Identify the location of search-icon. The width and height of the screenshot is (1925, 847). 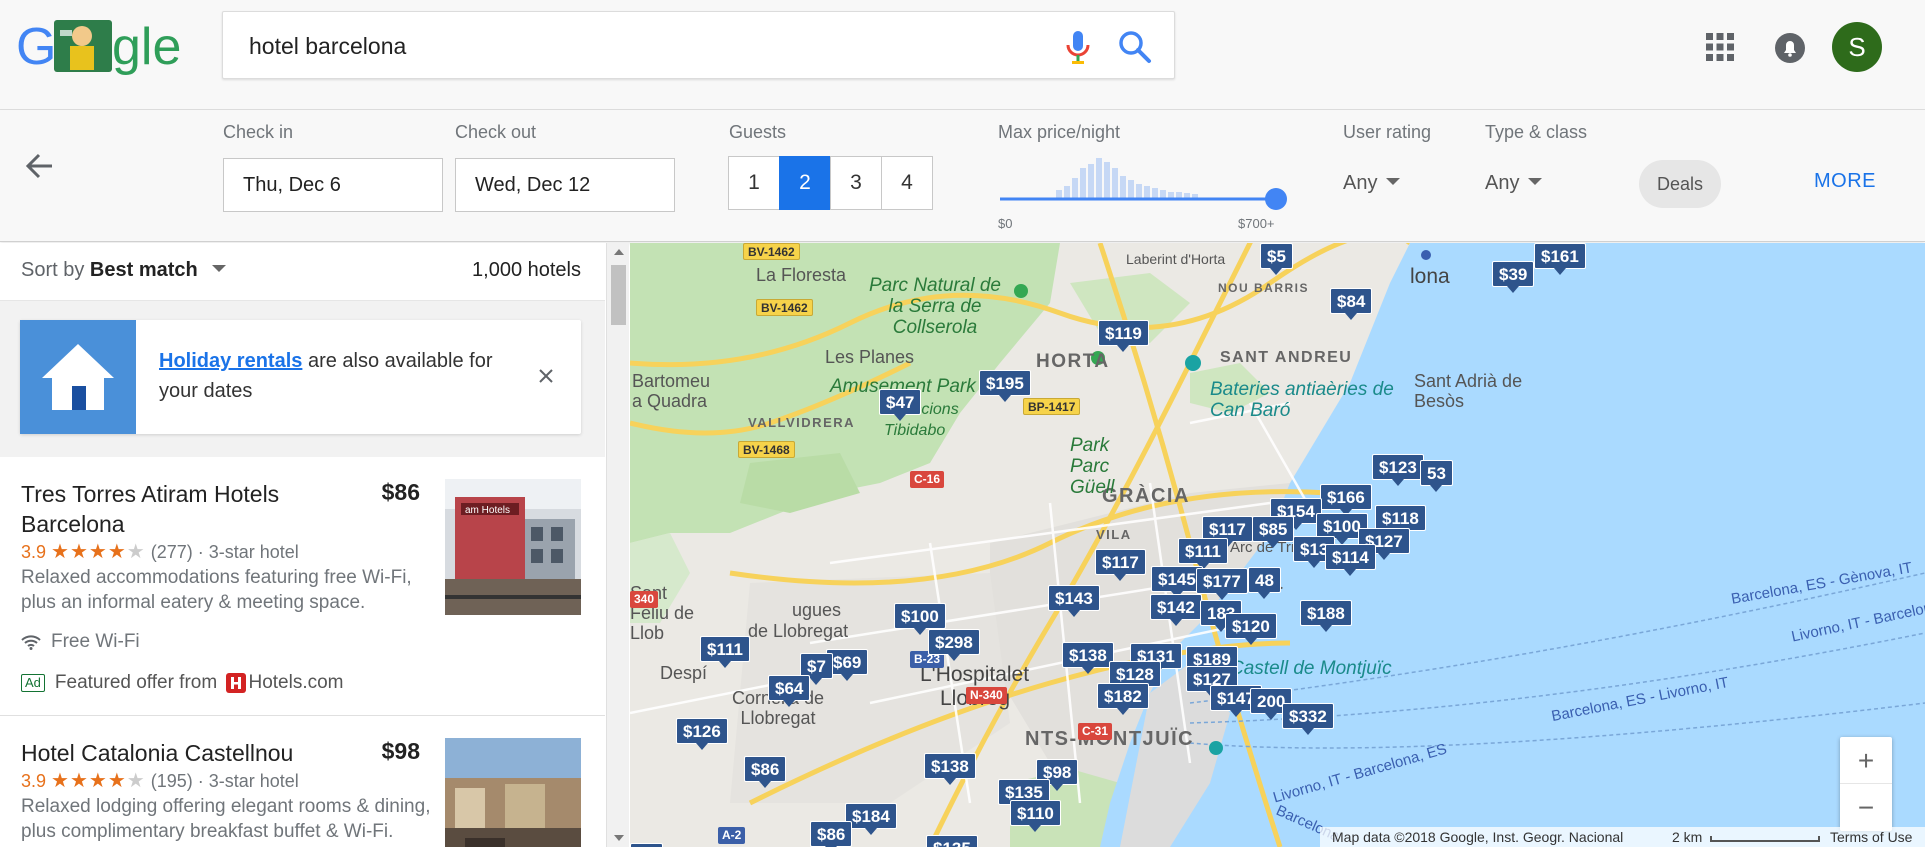
(1135, 47).